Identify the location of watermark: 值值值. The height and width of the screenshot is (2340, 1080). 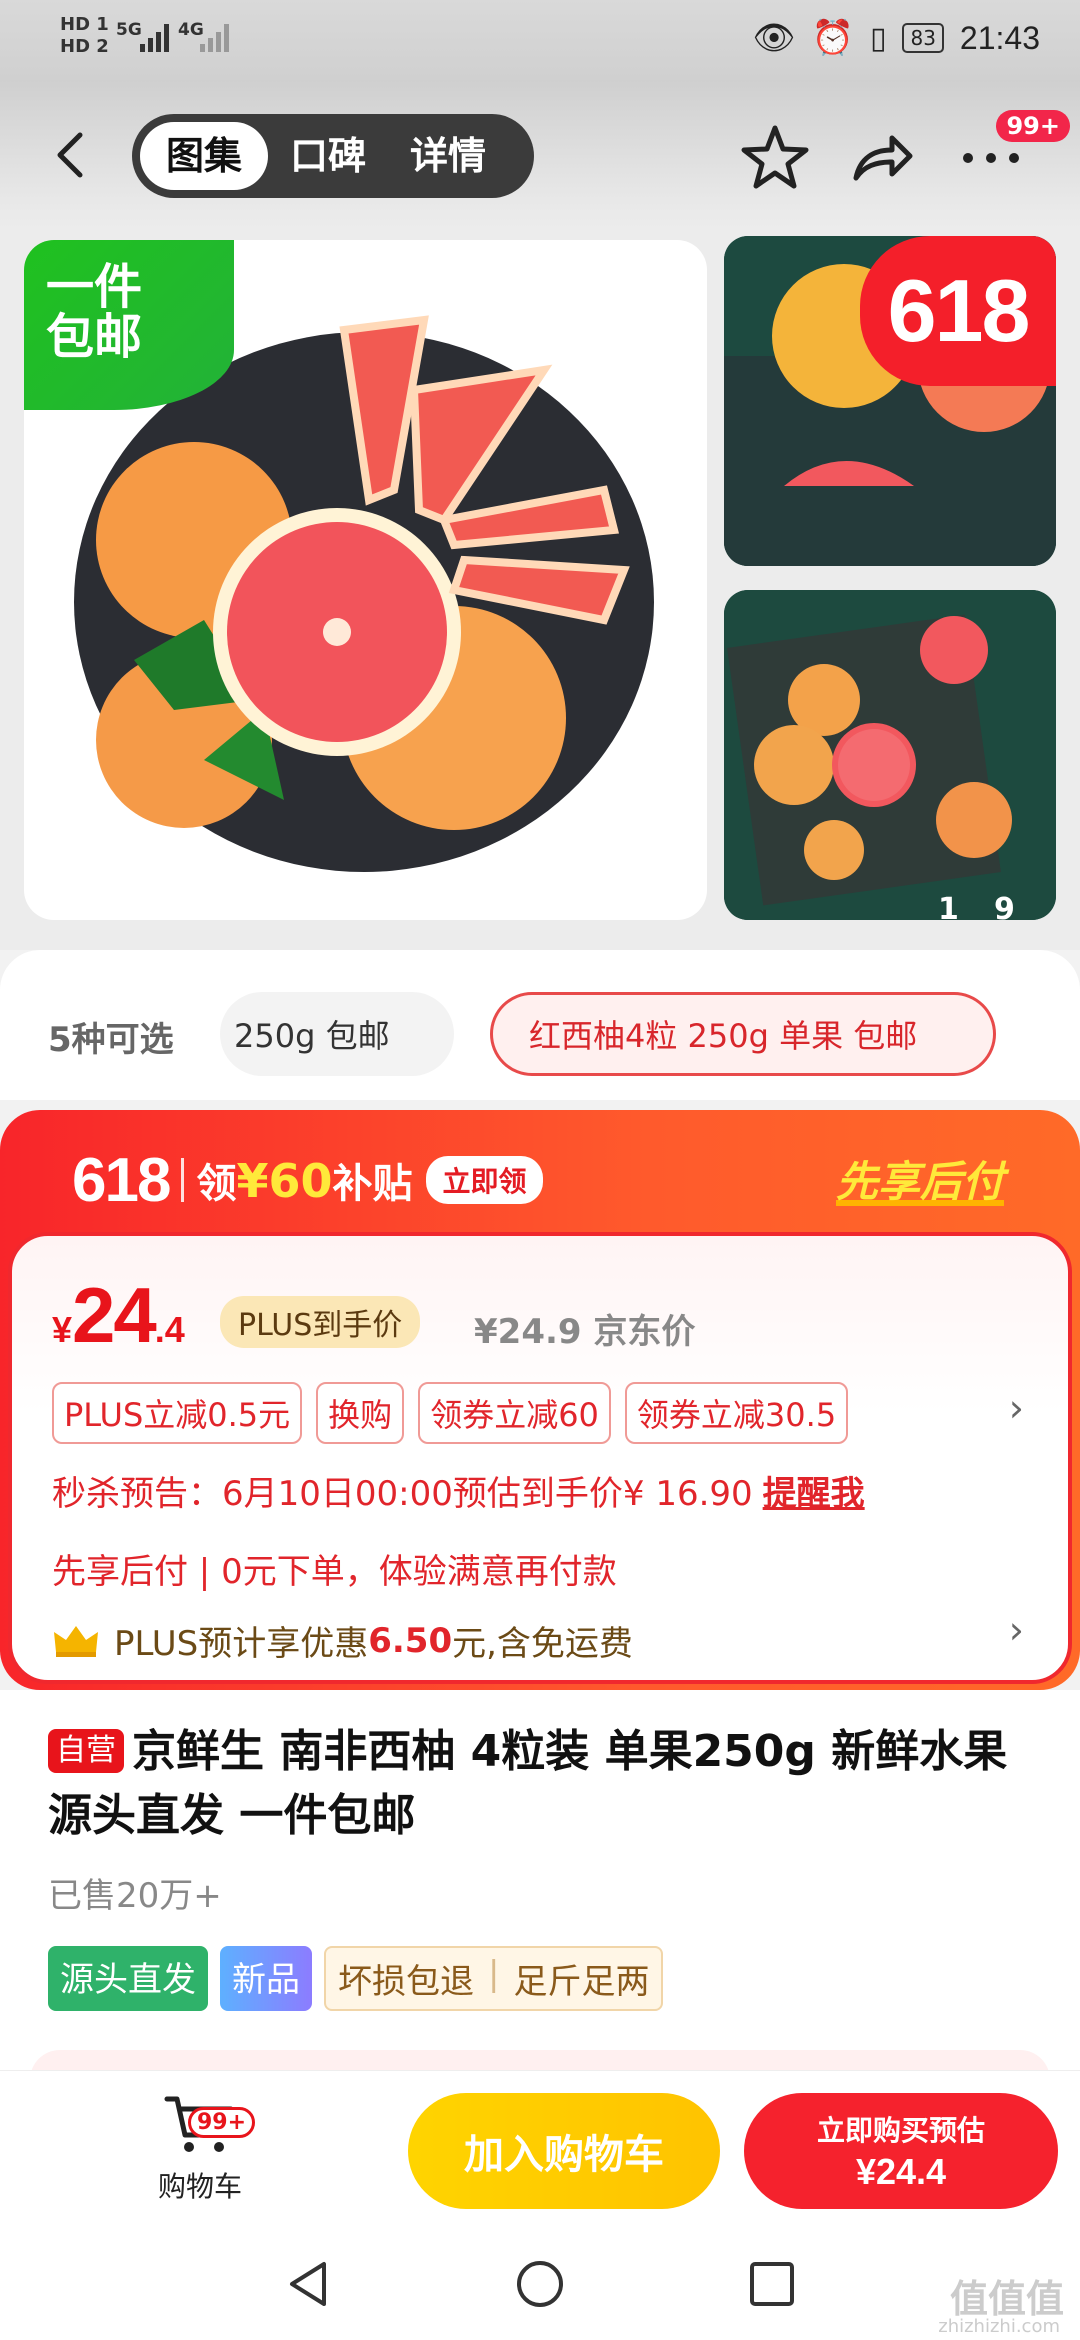
(1006, 2299).